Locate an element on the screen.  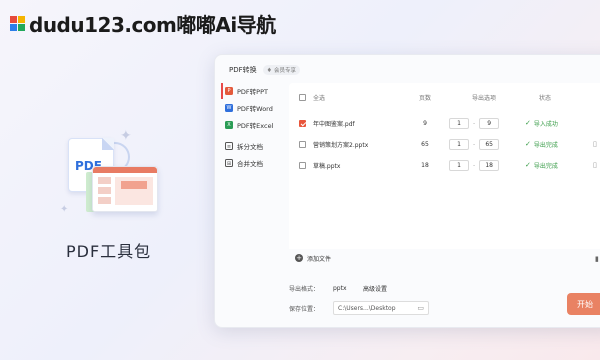
add-file-button: + 添加文件 is located at coordinates (444, 258).